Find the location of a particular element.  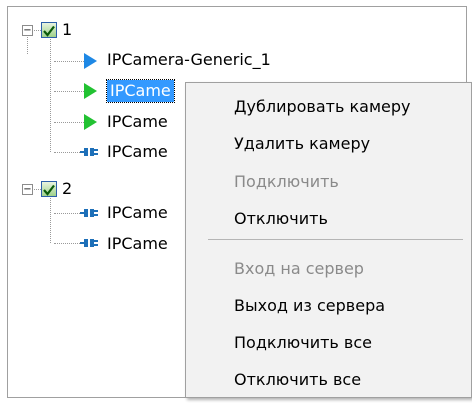

collapse-group-1-toggle: − is located at coordinates (27, 30).